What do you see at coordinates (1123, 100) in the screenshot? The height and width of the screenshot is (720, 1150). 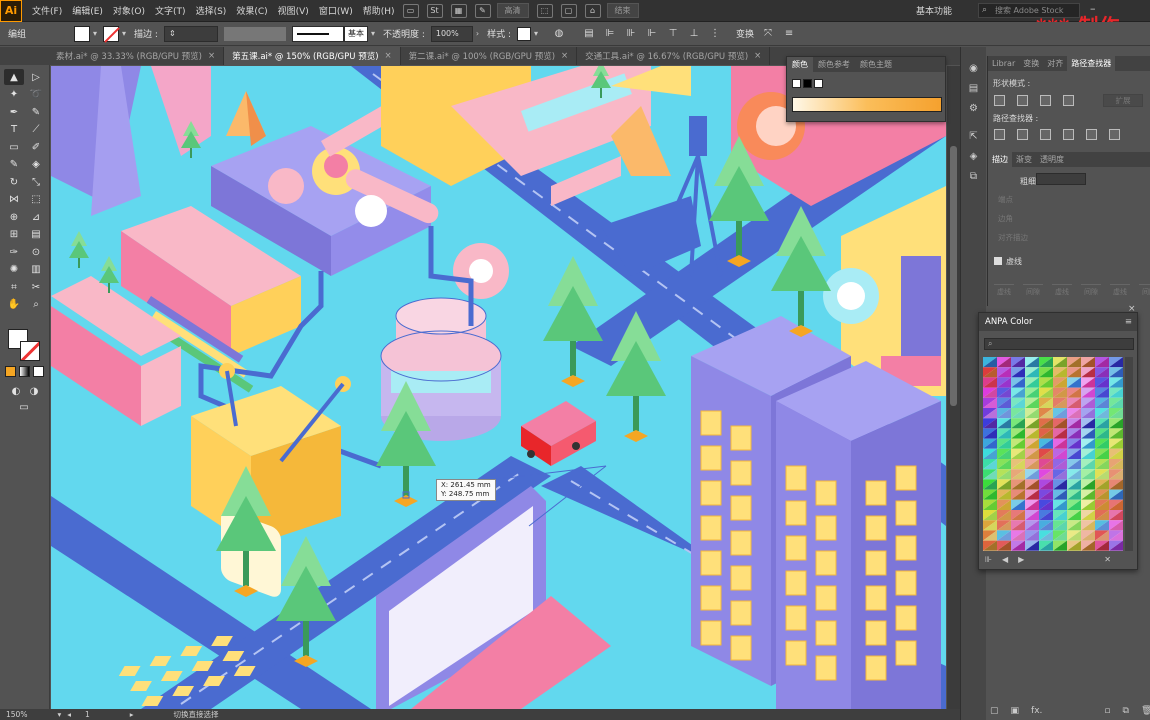 I see `expand-button: 扩展` at bounding box center [1123, 100].